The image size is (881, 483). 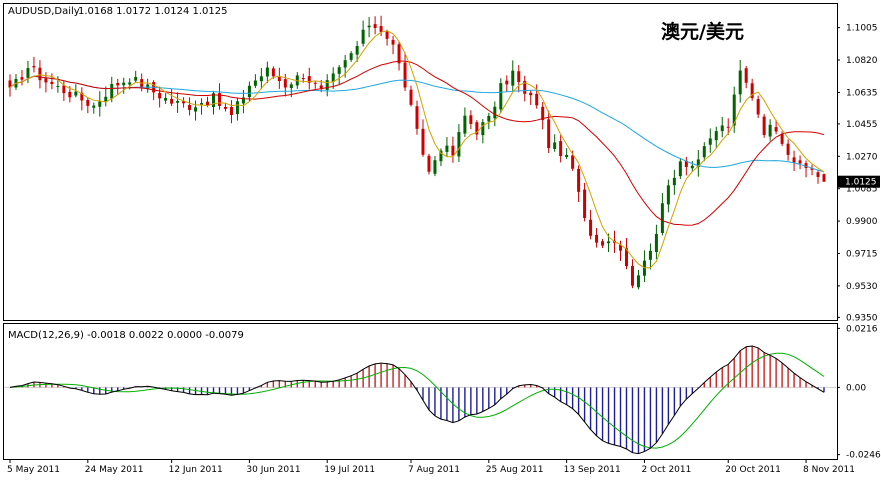 What do you see at coordinates (862, 61) in the screenshot?
I see `price-y-tick-label: 1.0820` at bounding box center [862, 61].